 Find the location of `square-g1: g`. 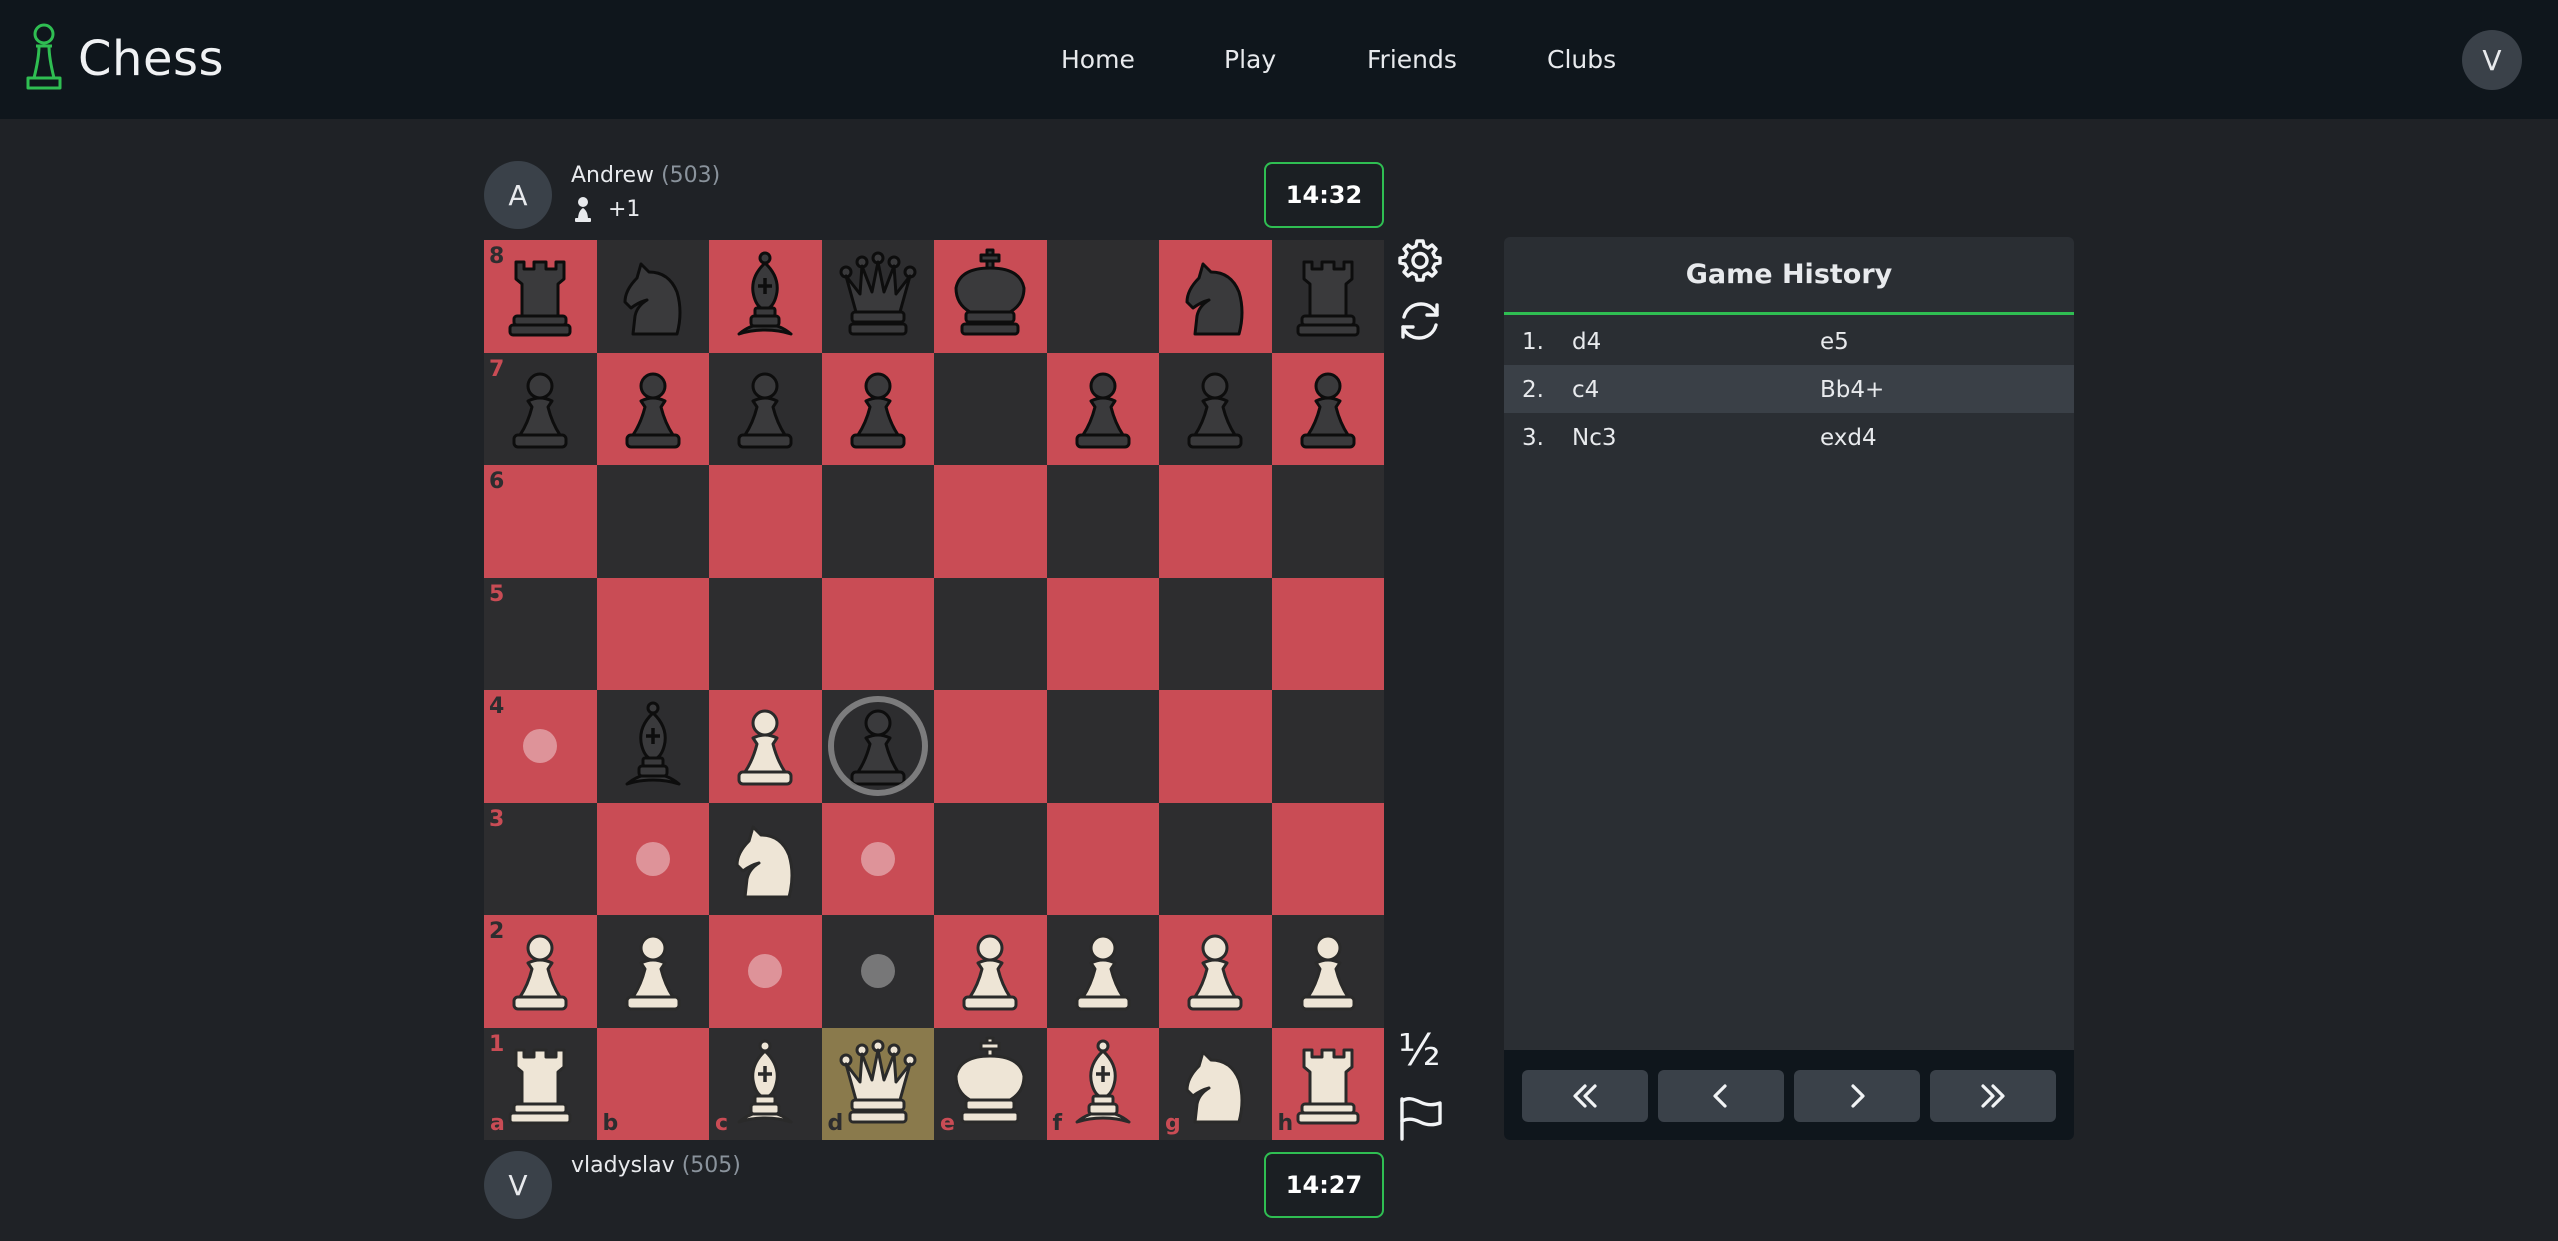

square-g1: g is located at coordinates (1215, 1083).